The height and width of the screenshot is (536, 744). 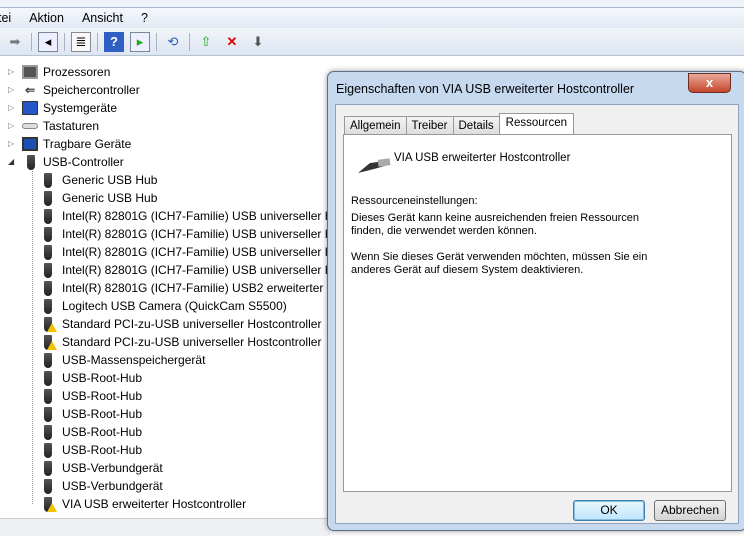 I want to click on menu-help: ?, so click(x=144, y=18).